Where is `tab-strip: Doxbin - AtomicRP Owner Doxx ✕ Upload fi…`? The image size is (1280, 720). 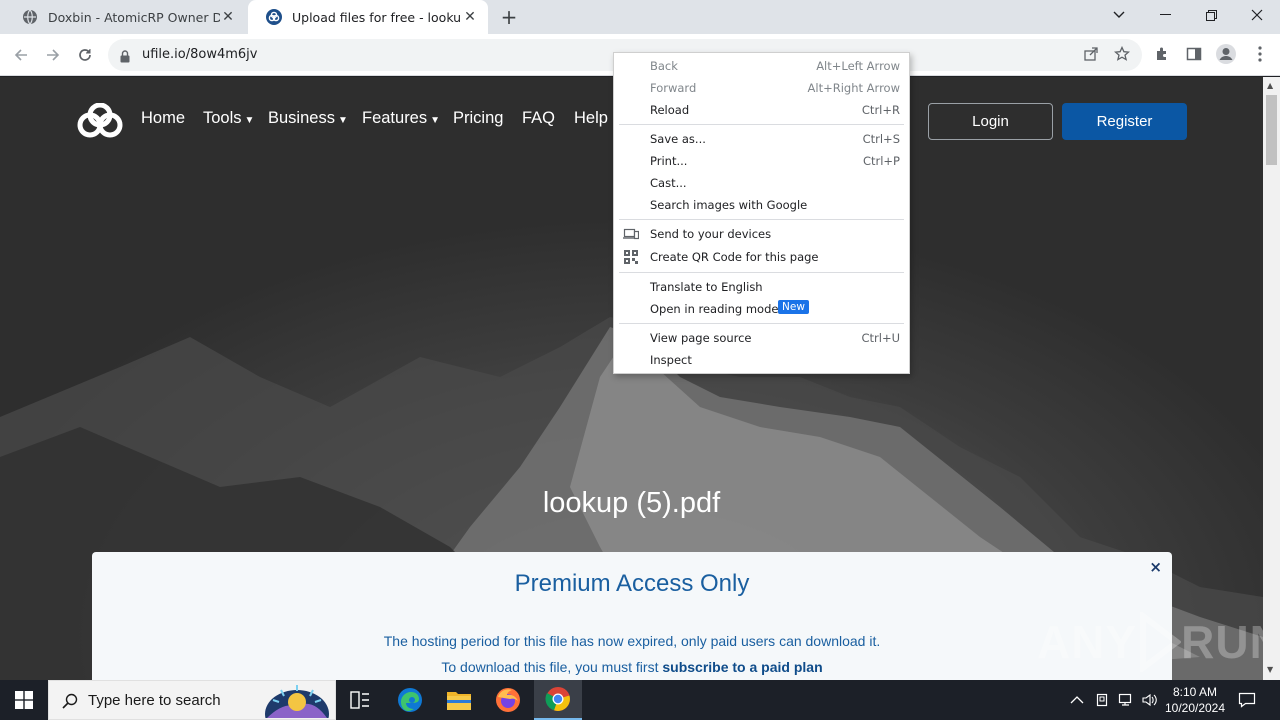 tab-strip: Doxbin - AtomicRP Owner Doxx ✕ Upload fi… is located at coordinates (640, 17).